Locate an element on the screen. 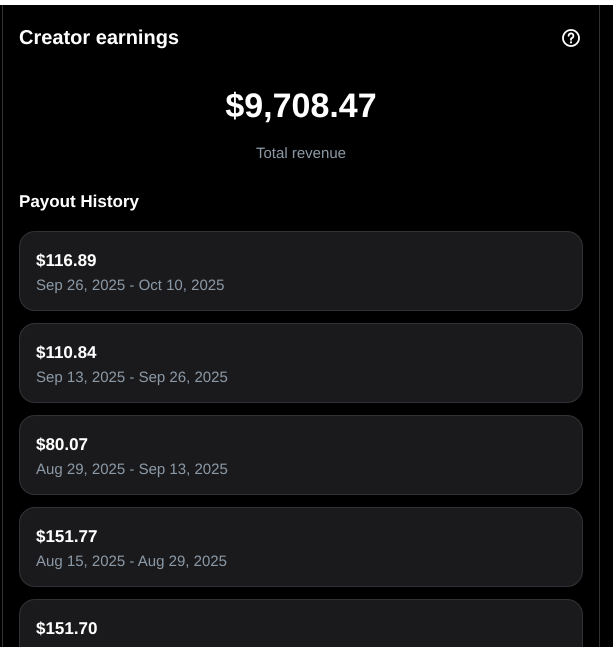 The image size is (613, 647). payout-period: Aug 29, 2025 - Sep 13, 2025 is located at coordinates (132, 469).